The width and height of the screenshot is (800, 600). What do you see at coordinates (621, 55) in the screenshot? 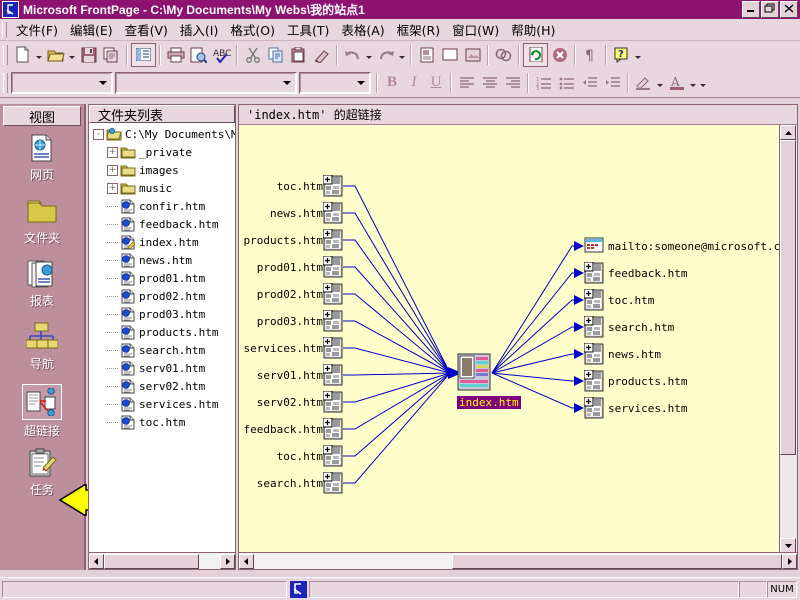
I see `help-button: ?` at bounding box center [621, 55].